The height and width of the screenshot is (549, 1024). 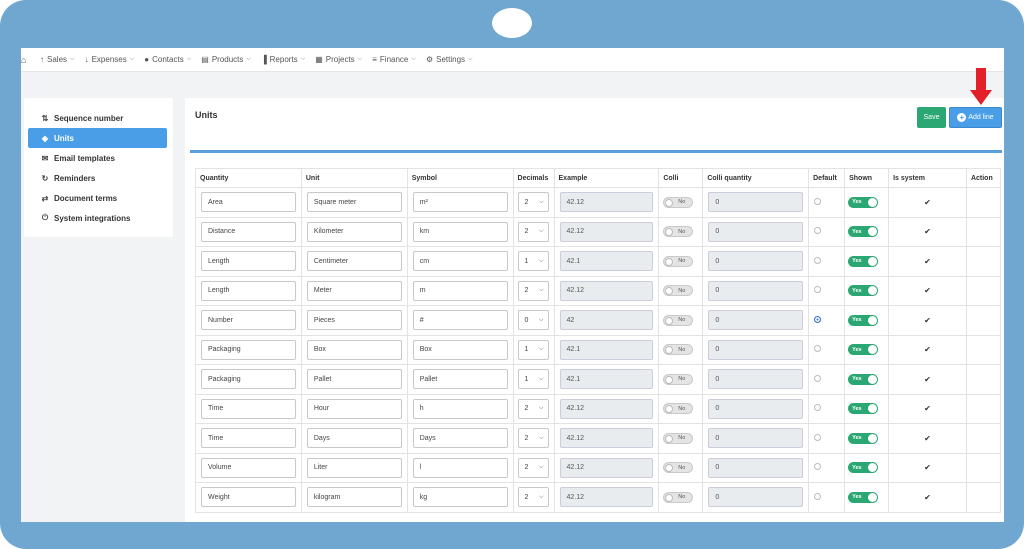 What do you see at coordinates (533, 320) in the screenshot?
I see `decimals-select: 0 ⌵` at bounding box center [533, 320].